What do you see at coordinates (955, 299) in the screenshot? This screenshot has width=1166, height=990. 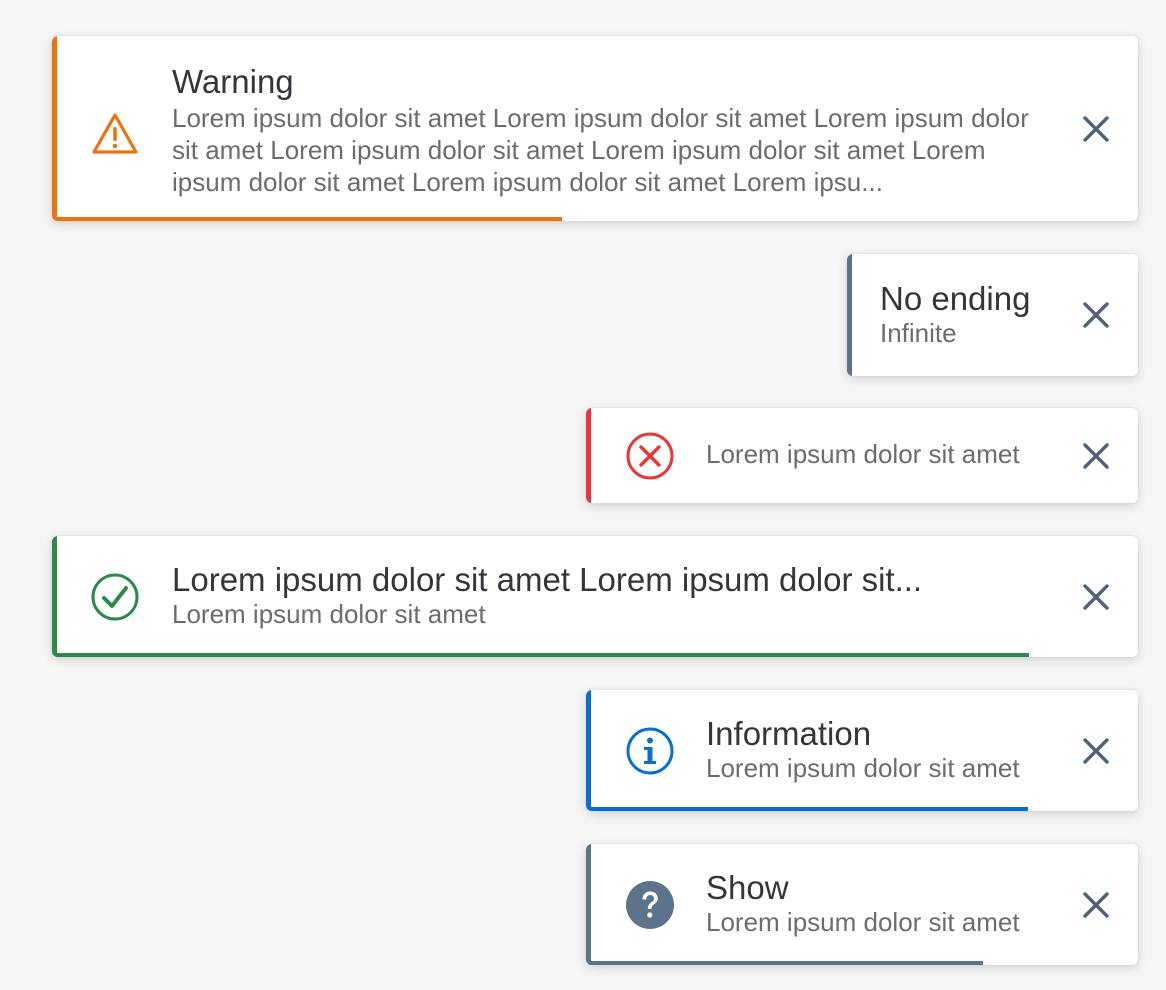 I see `toast-title: No ending` at bounding box center [955, 299].